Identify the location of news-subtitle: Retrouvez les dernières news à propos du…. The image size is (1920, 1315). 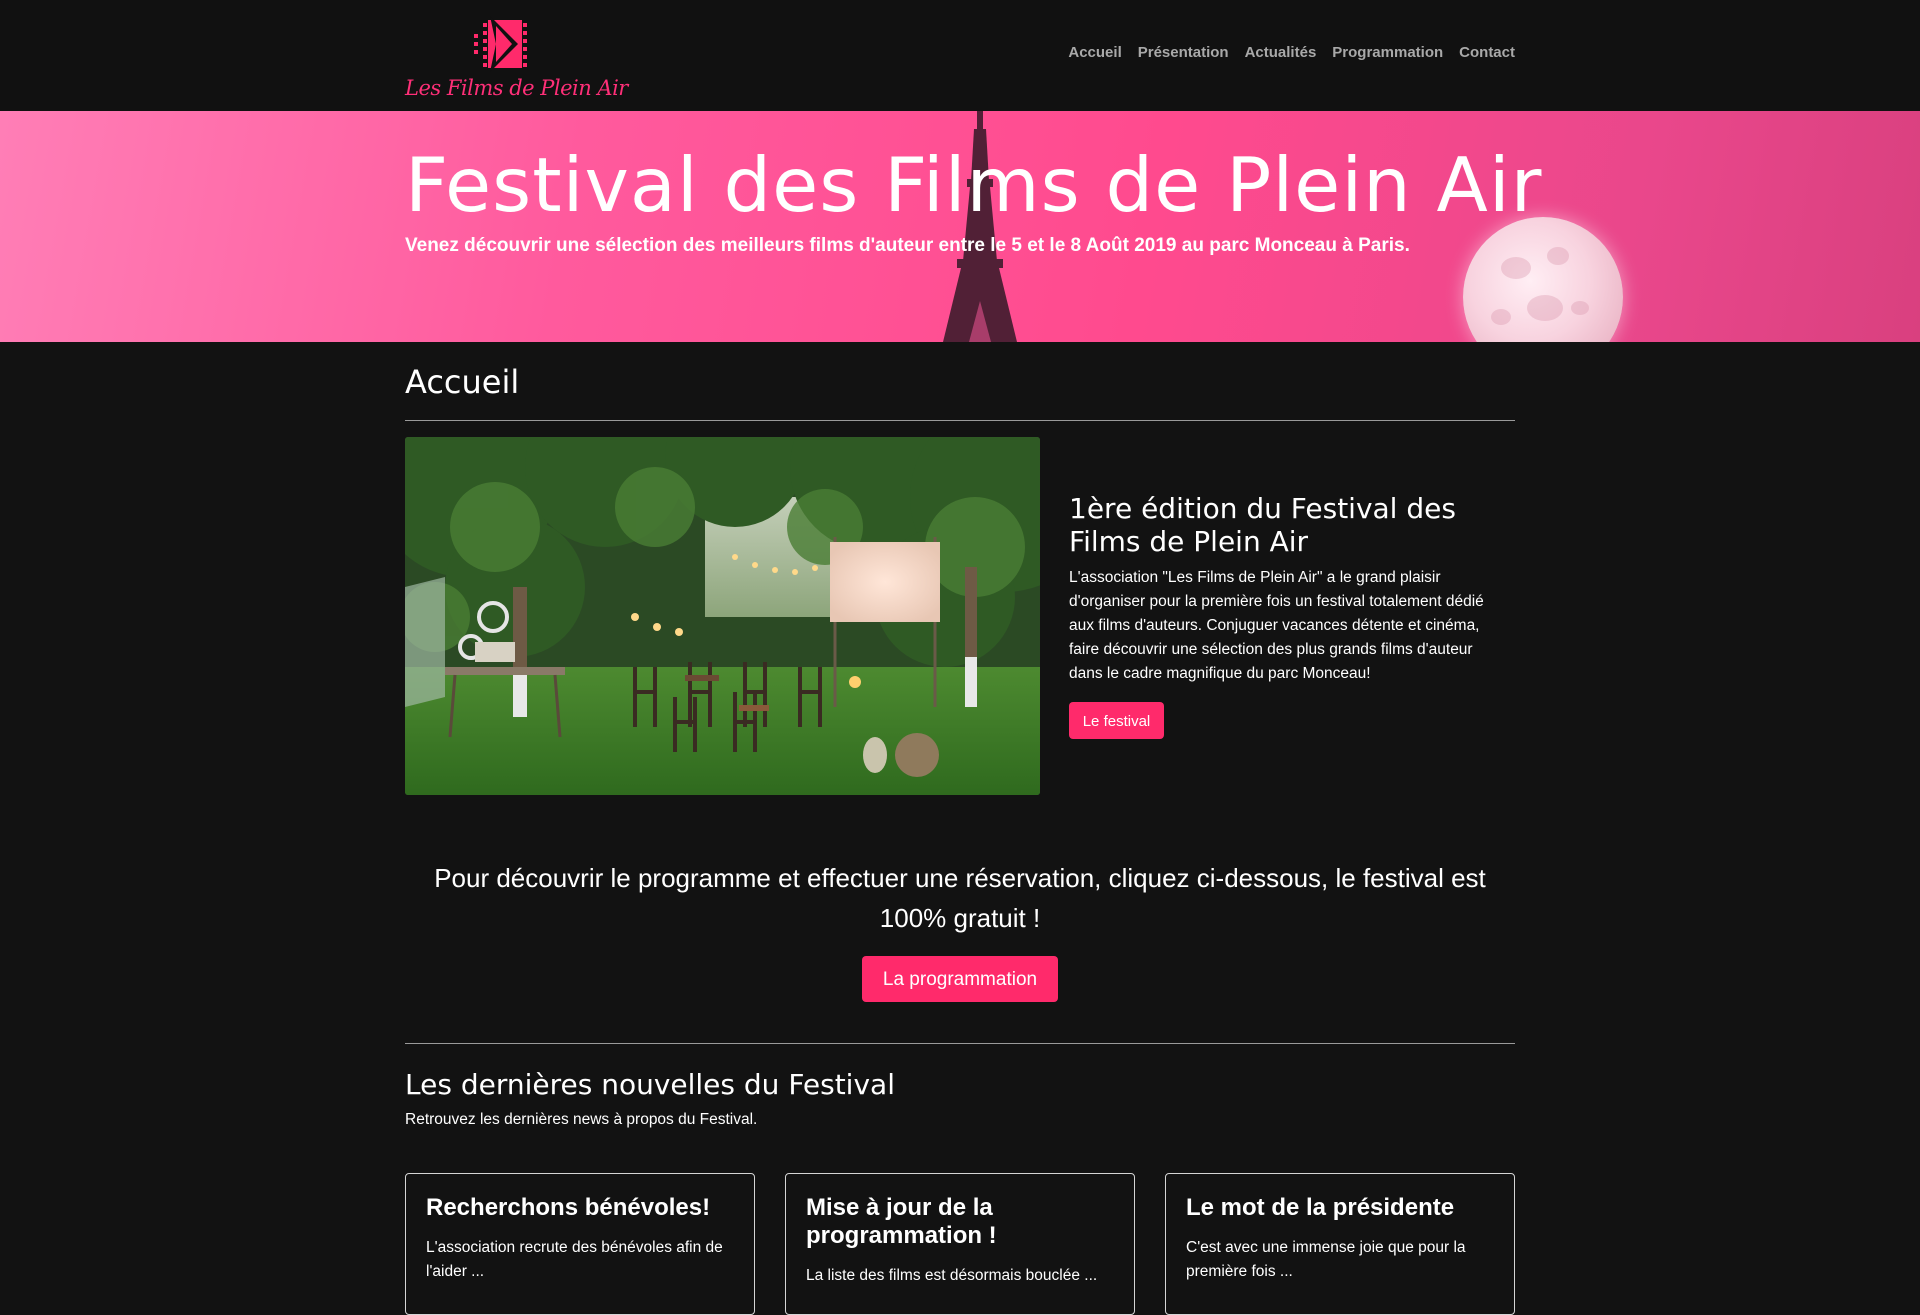
(581, 1119).